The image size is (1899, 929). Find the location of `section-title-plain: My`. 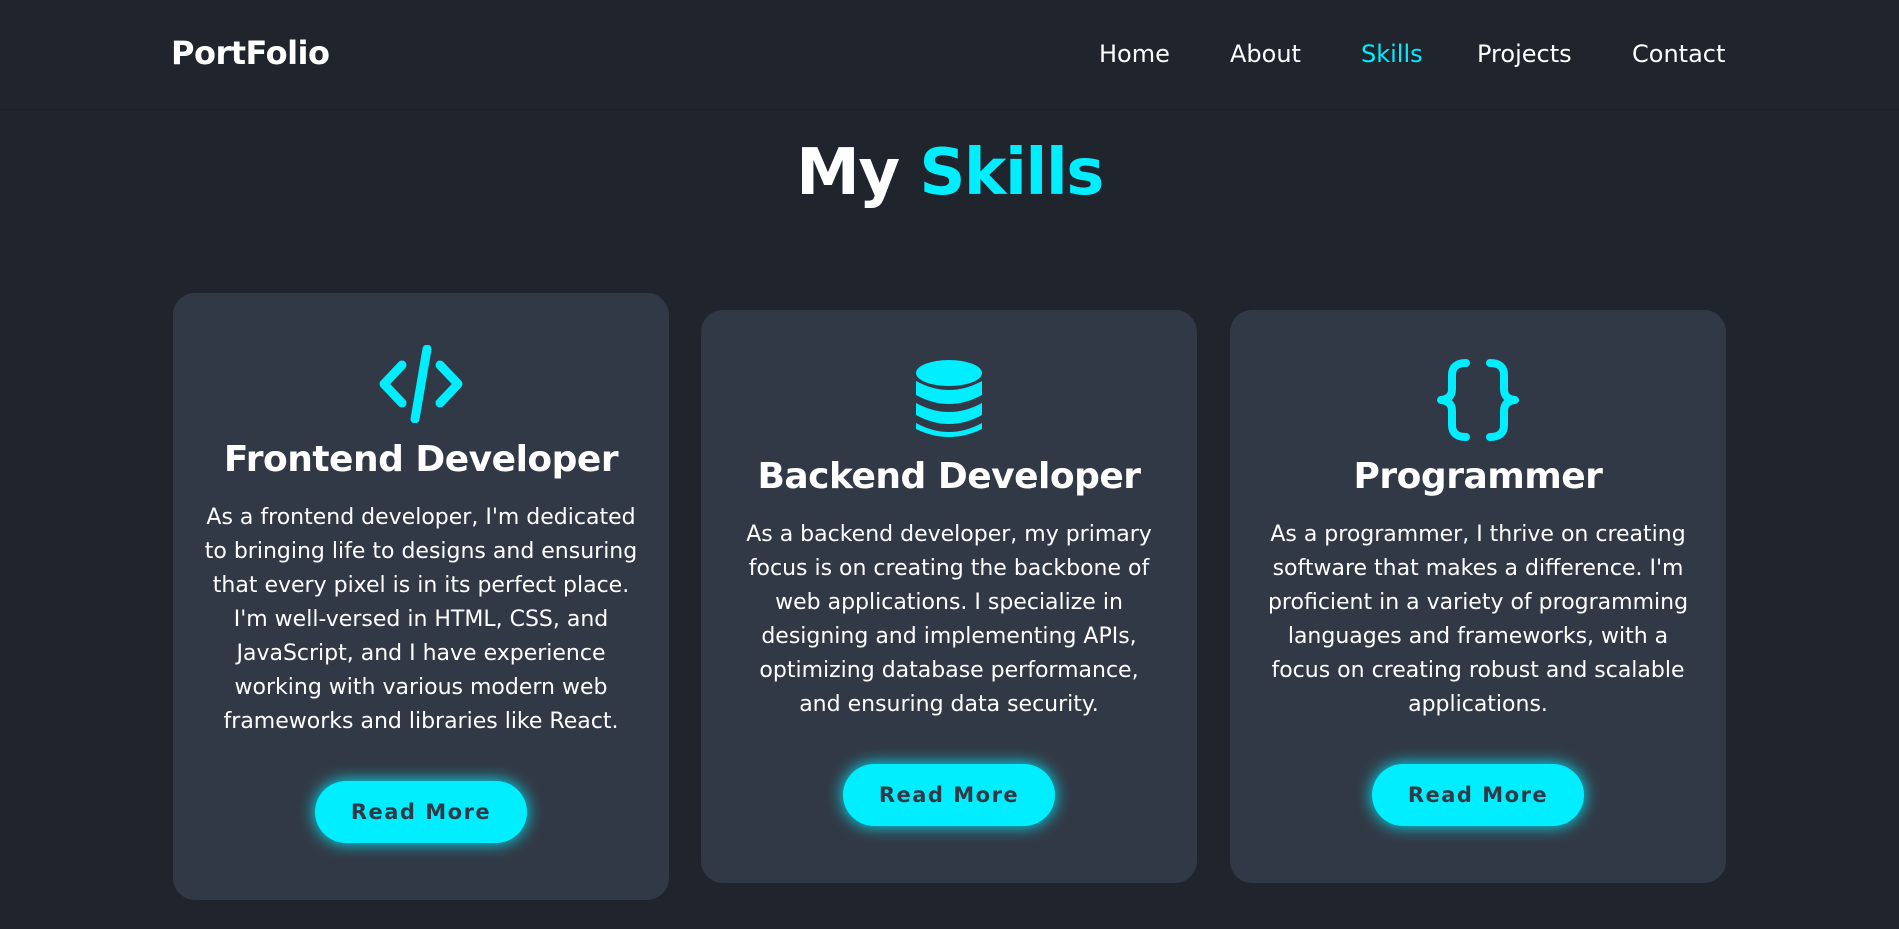

section-title-plain: My is located at coordinates (848, 173).